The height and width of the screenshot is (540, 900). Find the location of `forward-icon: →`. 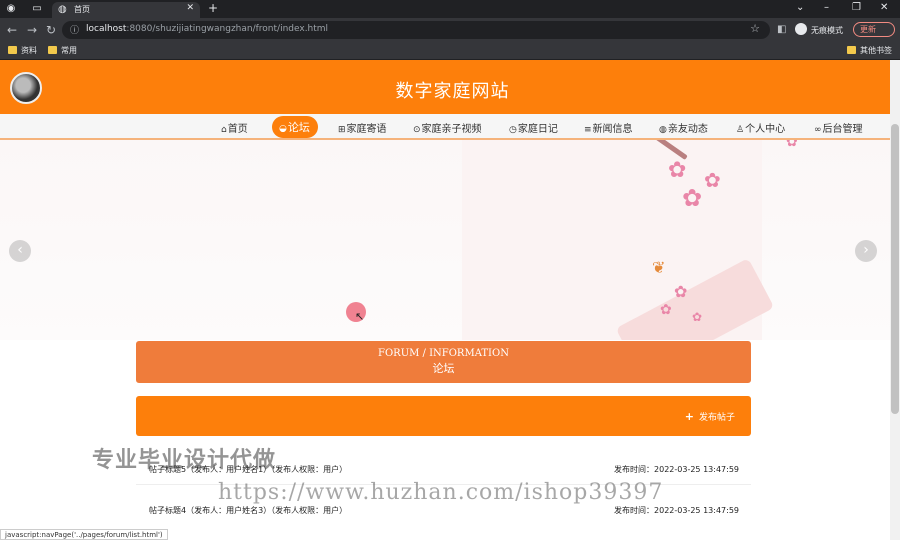

forward-icon: → is located at coordinates (32, 30).